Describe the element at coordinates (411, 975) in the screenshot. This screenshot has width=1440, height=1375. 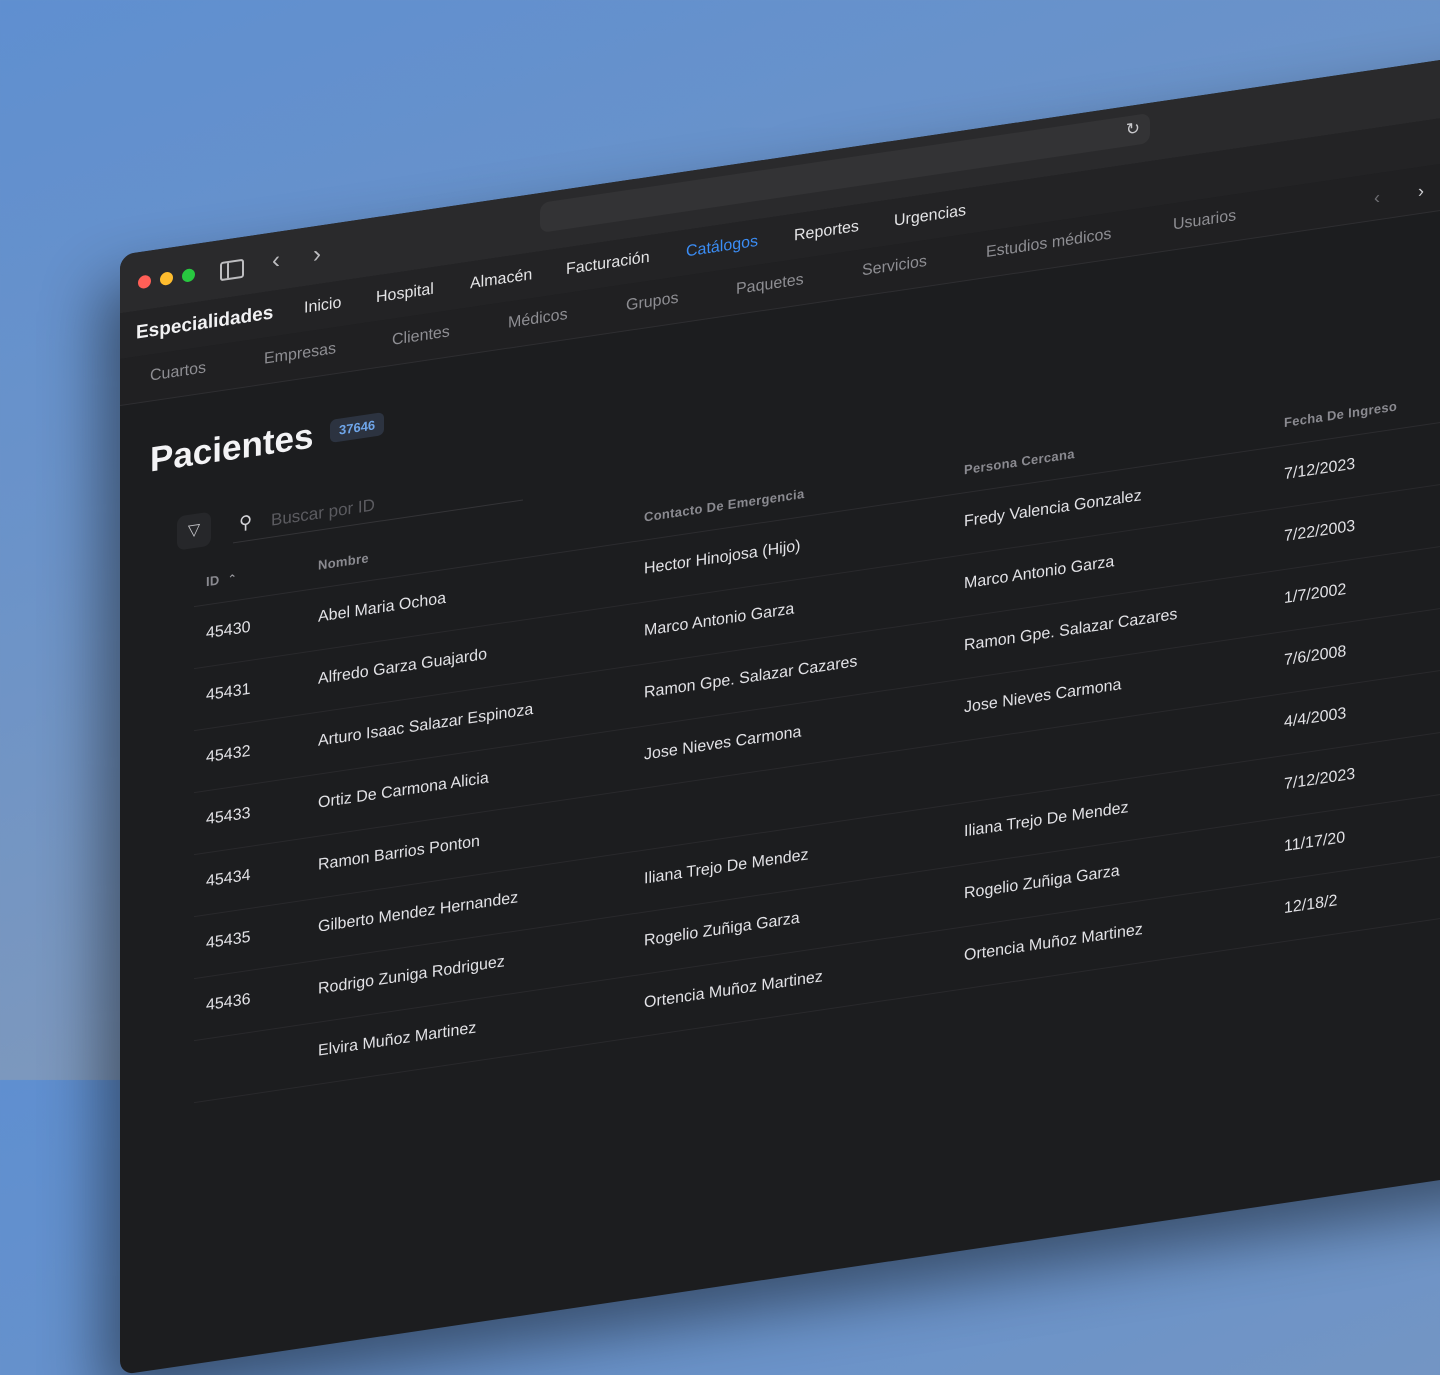
I see `cell-name: Rodrigo Zuniga Rodriguez` at that location.